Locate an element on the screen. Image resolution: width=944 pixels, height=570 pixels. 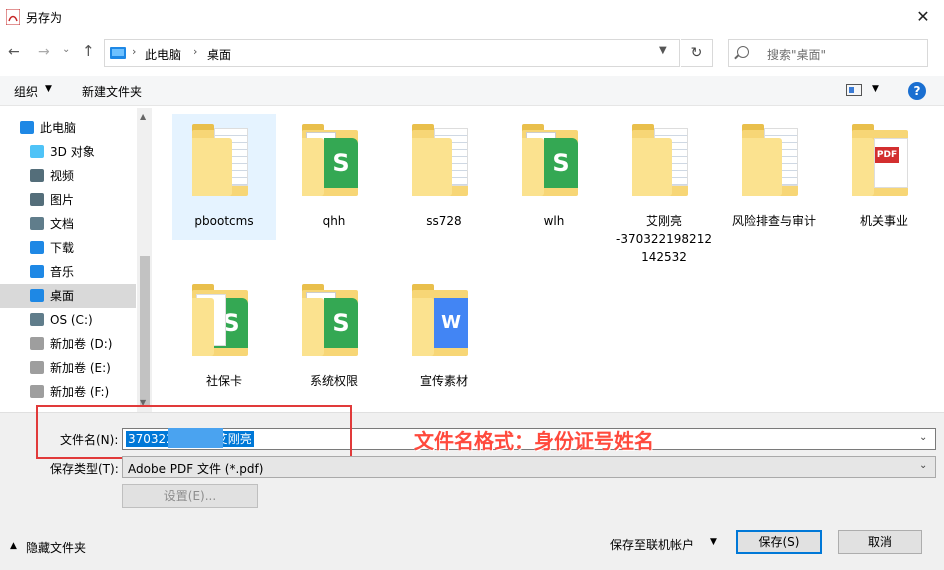
save-to-account-button: 保存至联机帐户 is located at coordinates (652, 544).